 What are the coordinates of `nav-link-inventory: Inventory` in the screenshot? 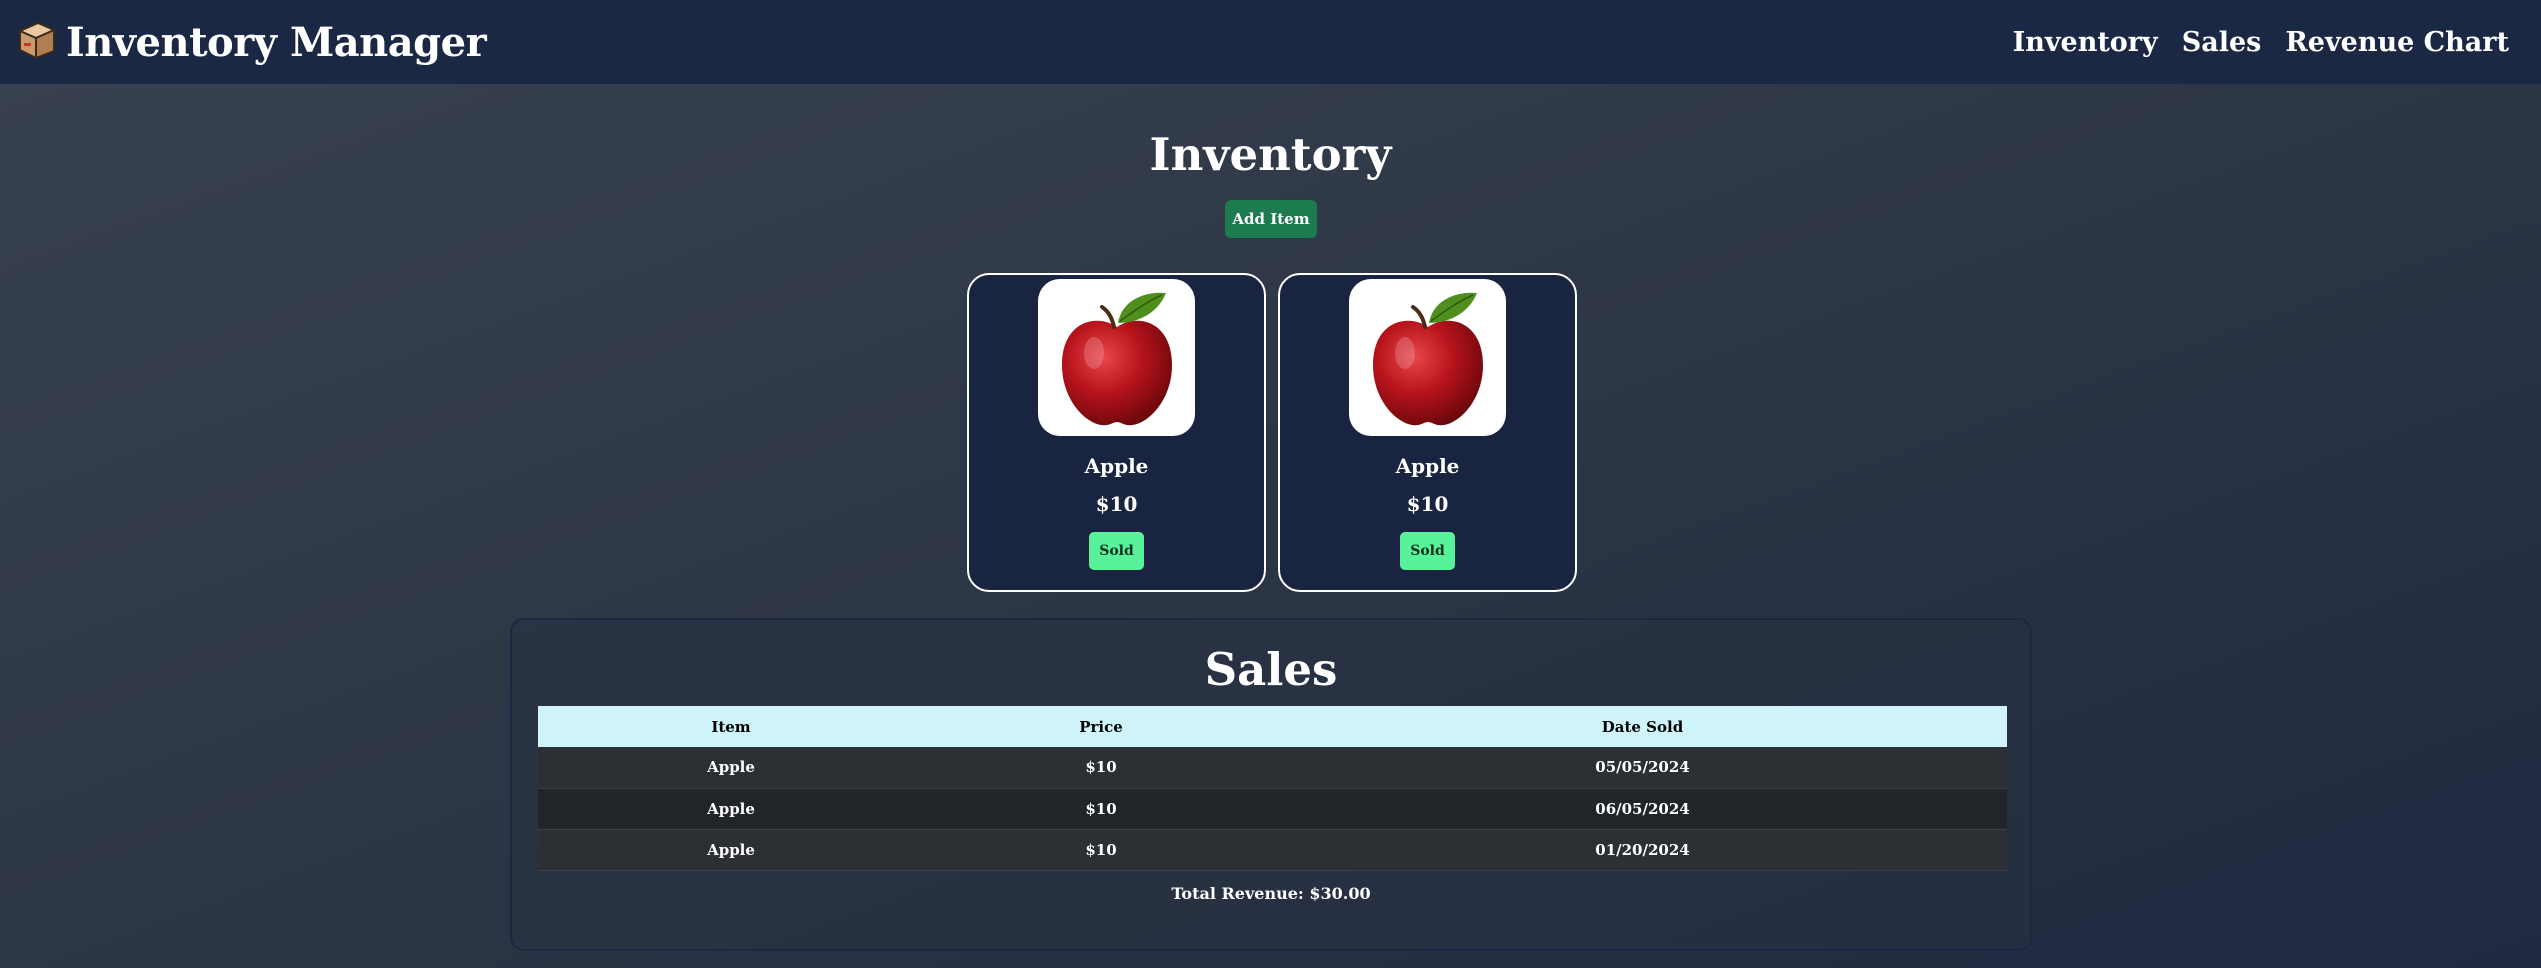 It's located at (2085, 42).